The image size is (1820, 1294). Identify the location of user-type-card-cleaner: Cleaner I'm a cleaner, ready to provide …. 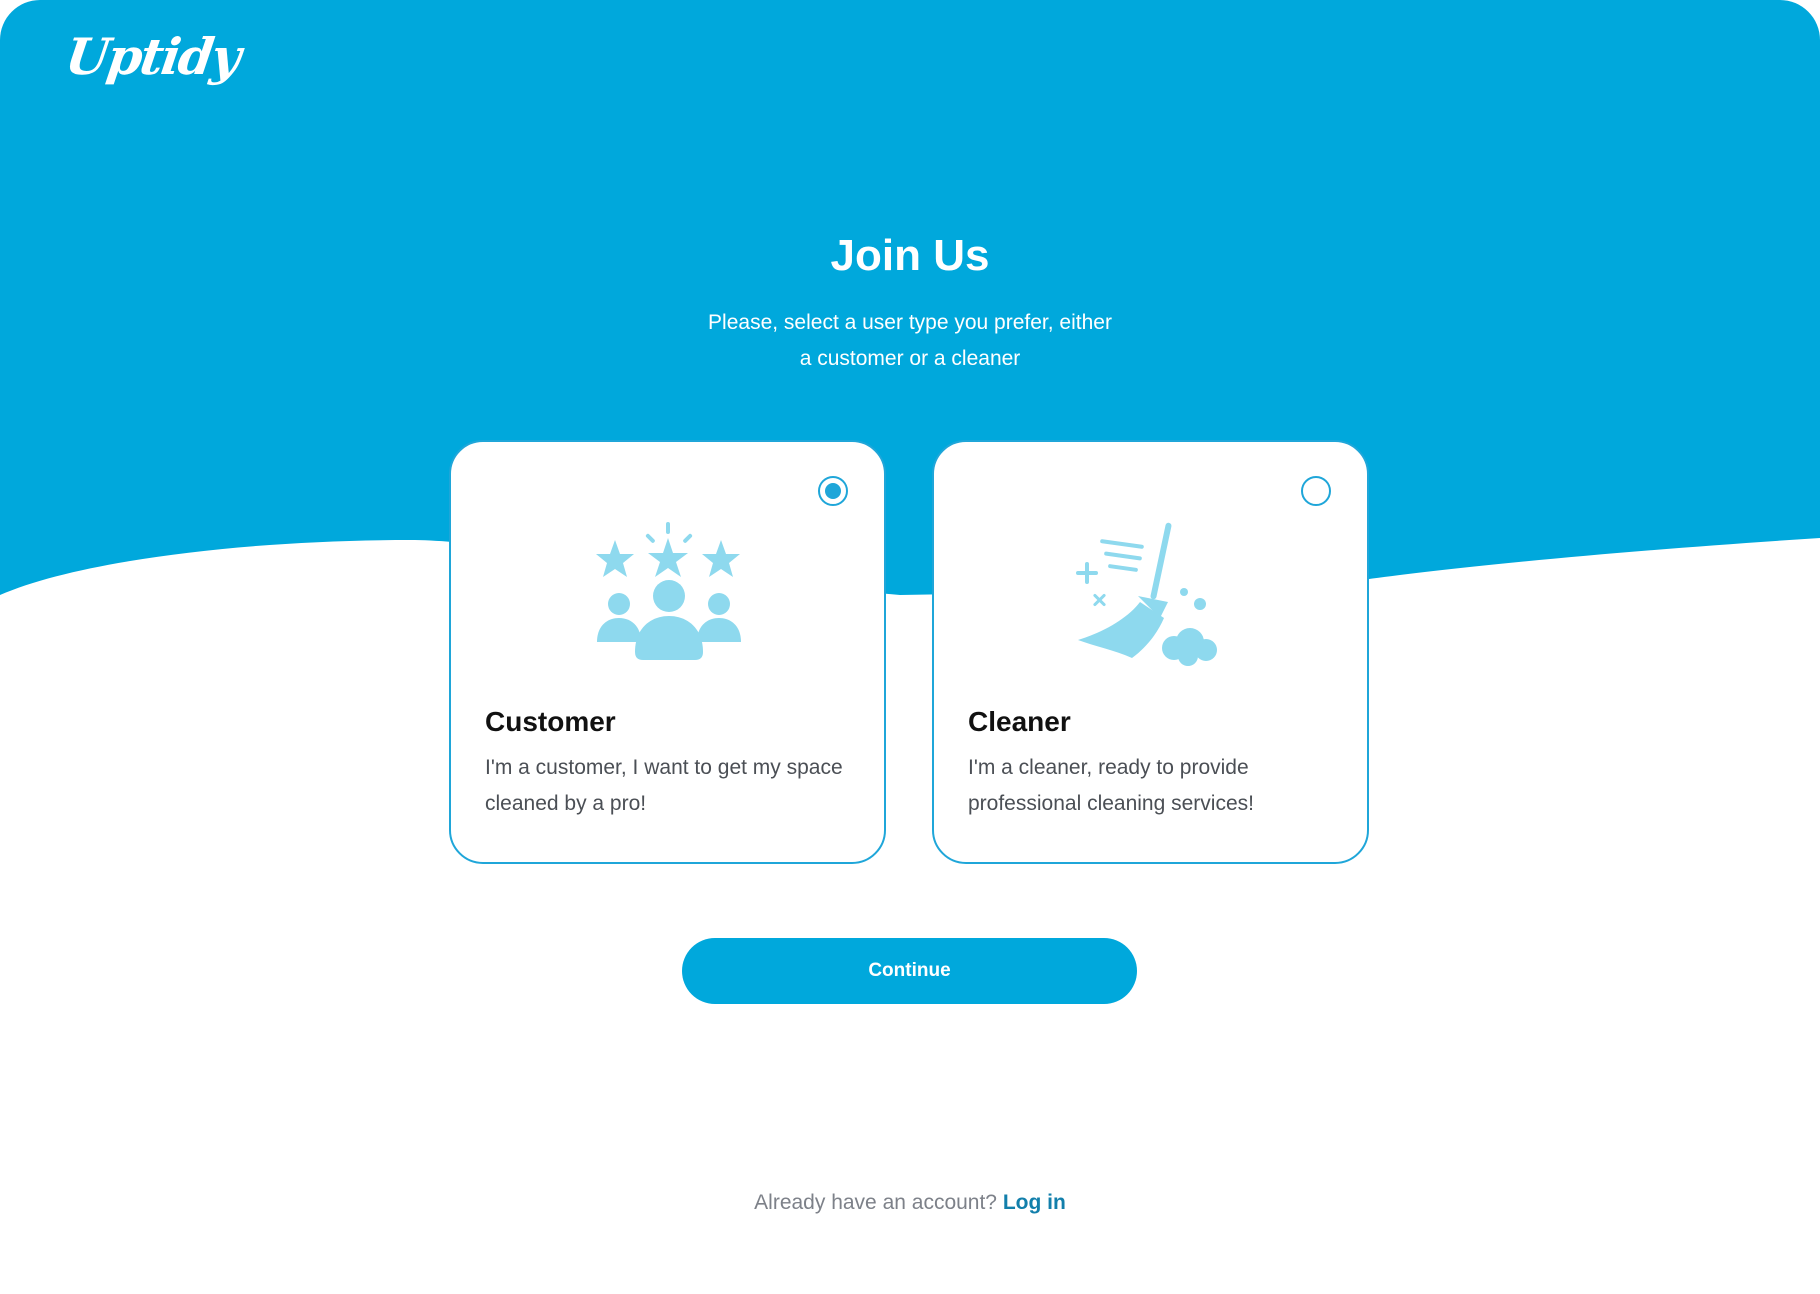
(1150, 652).